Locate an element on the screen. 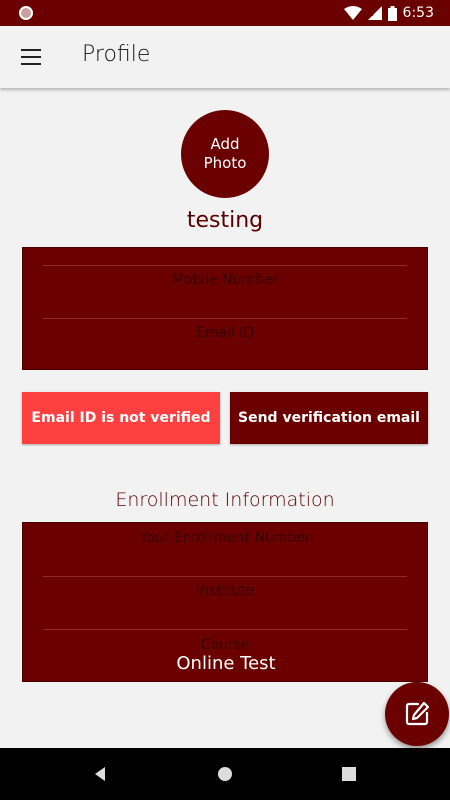  status-icons: 6:53 is located at coordinates (388, 13).